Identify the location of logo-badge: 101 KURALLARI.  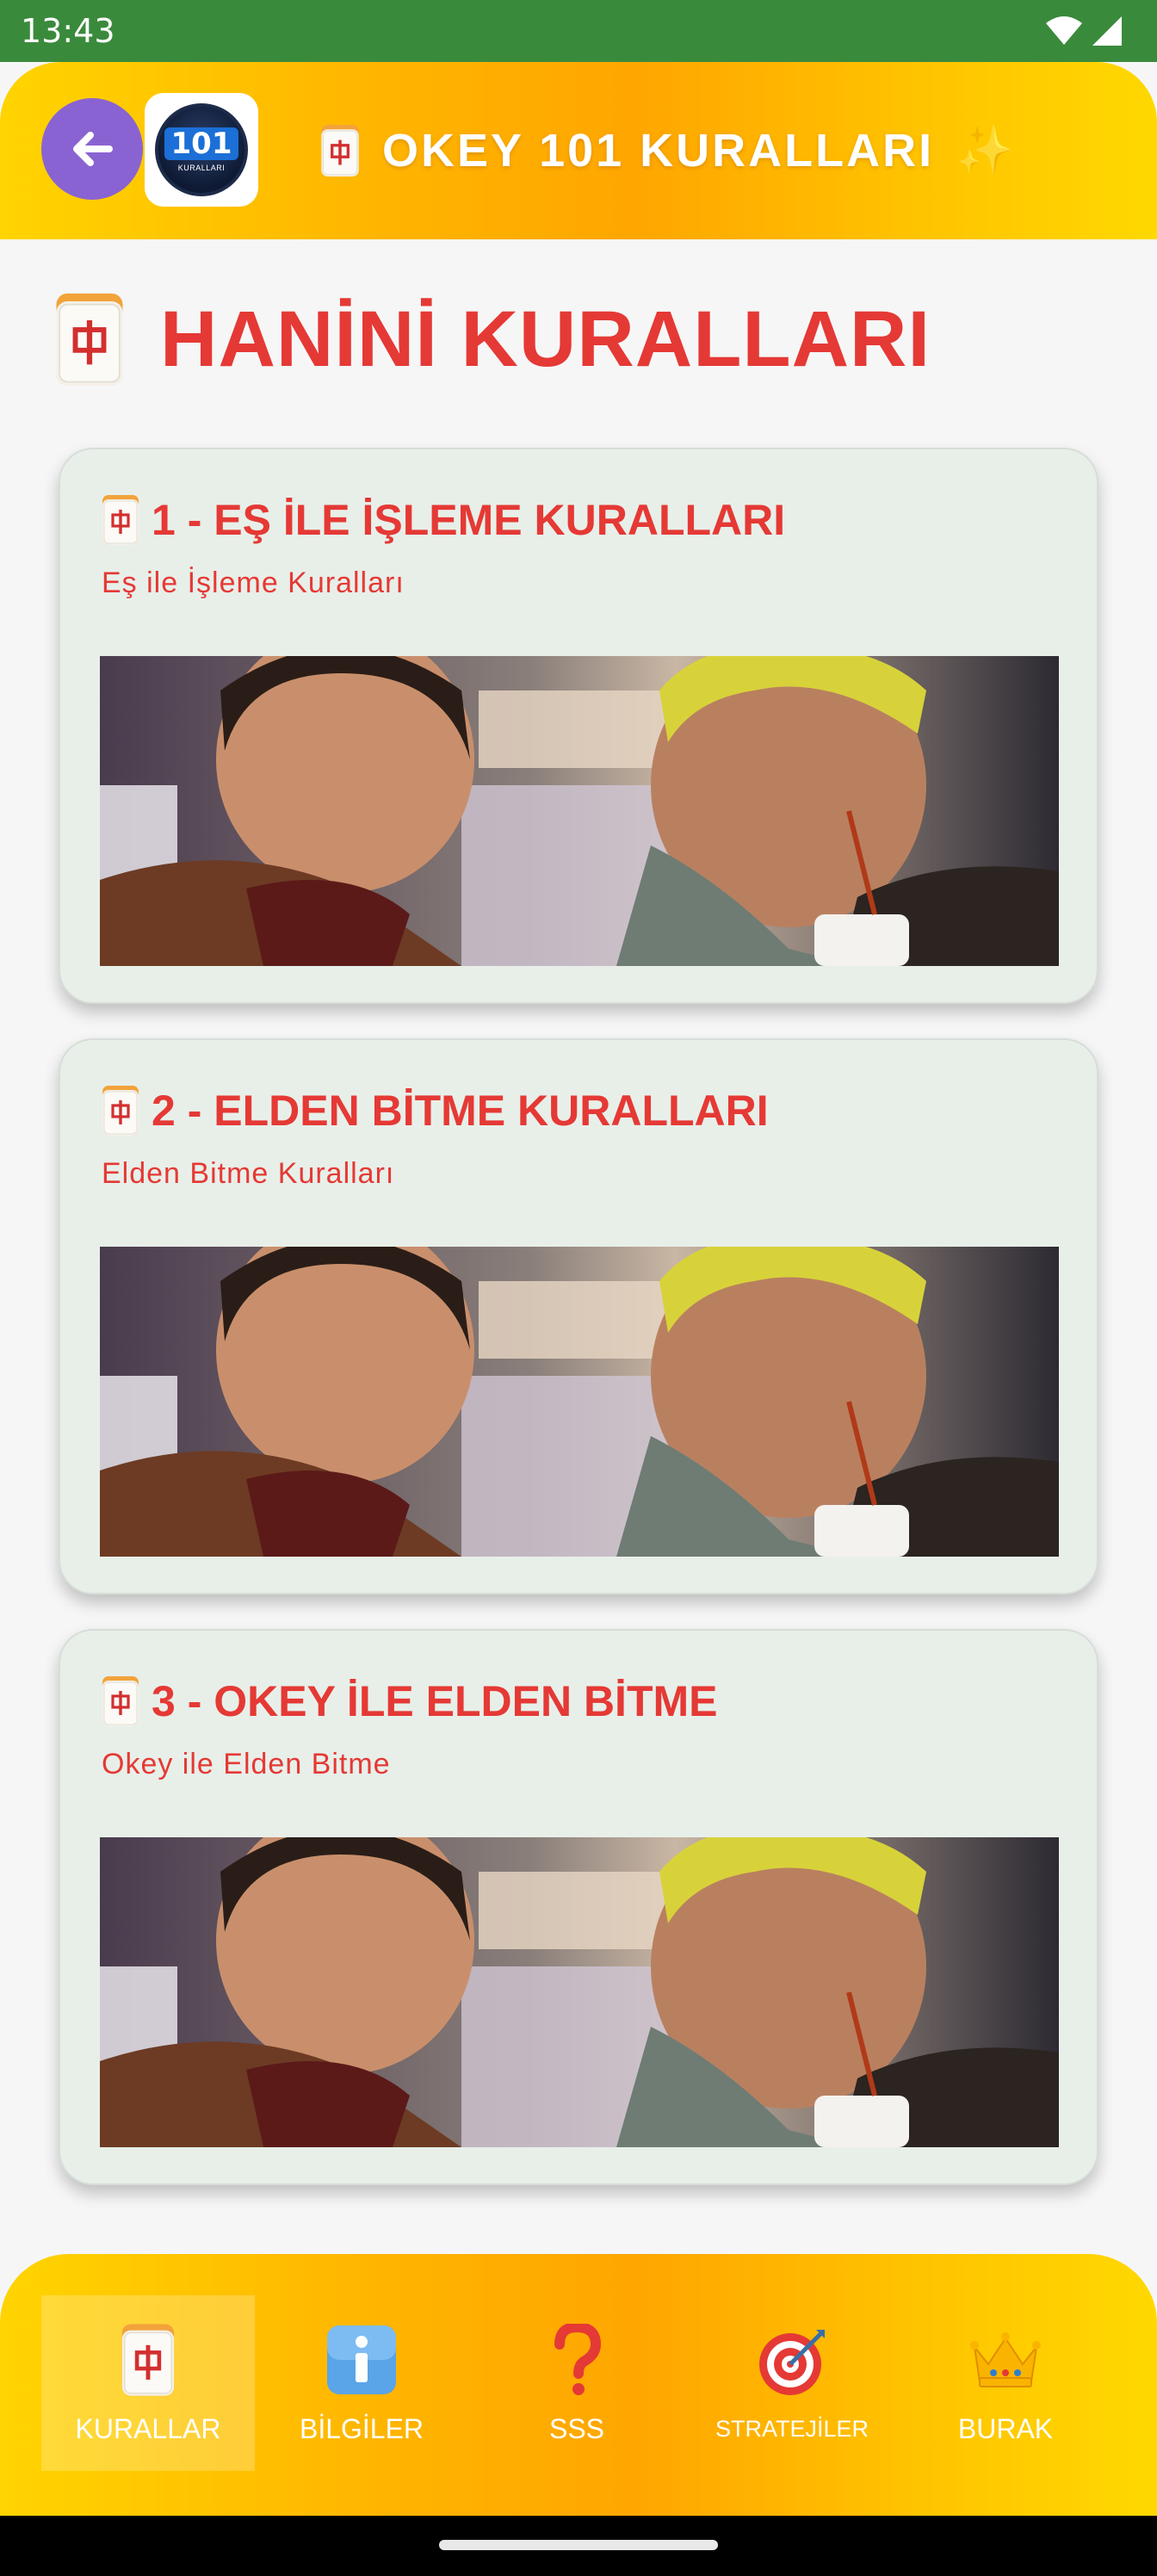
(202, 150).